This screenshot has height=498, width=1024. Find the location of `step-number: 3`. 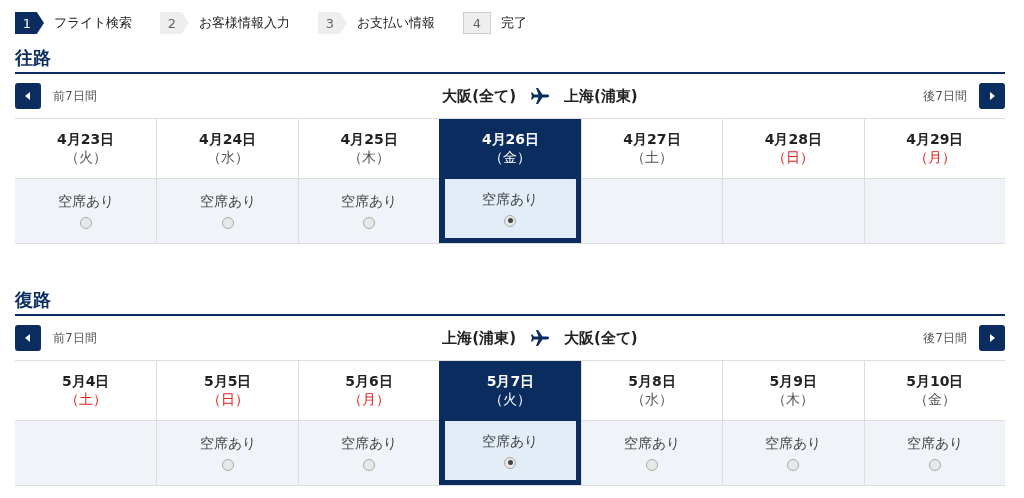

step-number: 3 is located at coordinates (332, 23).